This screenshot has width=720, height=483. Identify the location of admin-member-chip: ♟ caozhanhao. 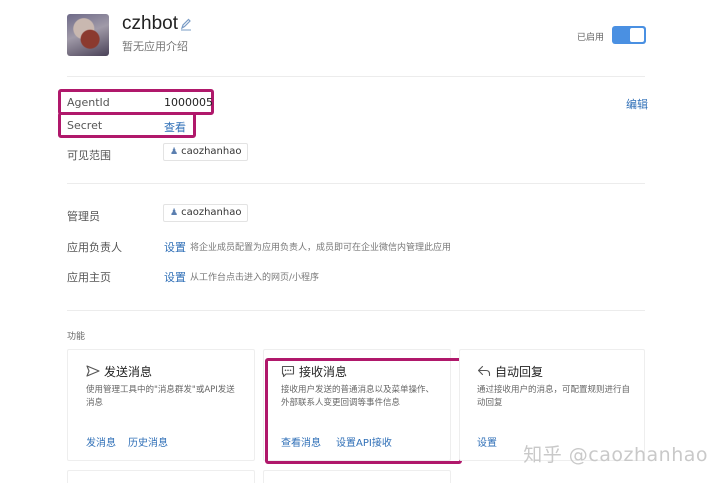
(206, 213).